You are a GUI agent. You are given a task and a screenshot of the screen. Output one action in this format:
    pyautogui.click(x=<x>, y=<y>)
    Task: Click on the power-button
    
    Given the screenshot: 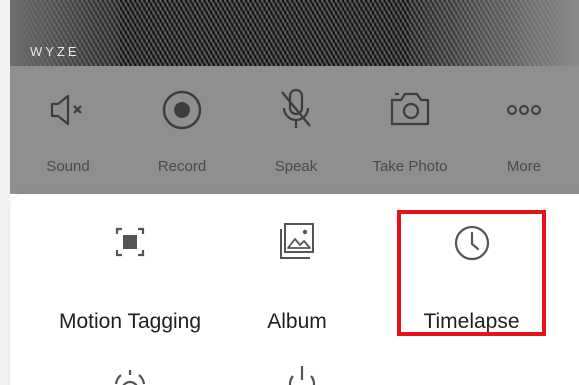 What is the action you would take?
    pyautogui.click(x=302, y=374)
    